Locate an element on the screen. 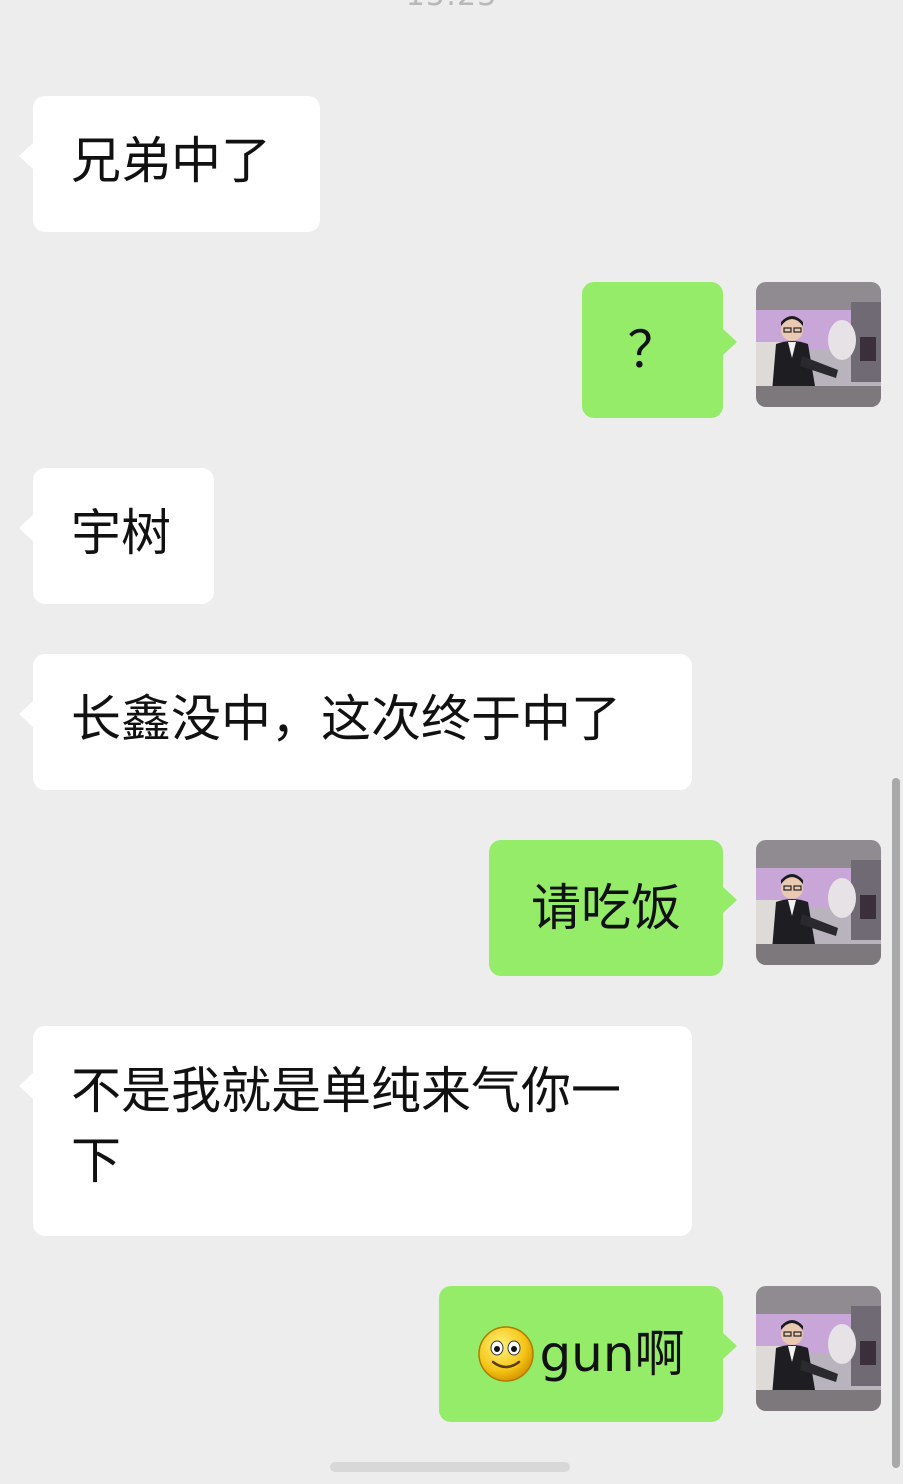  message-text: 兄弟中了 is located at coordinates (171, 161).